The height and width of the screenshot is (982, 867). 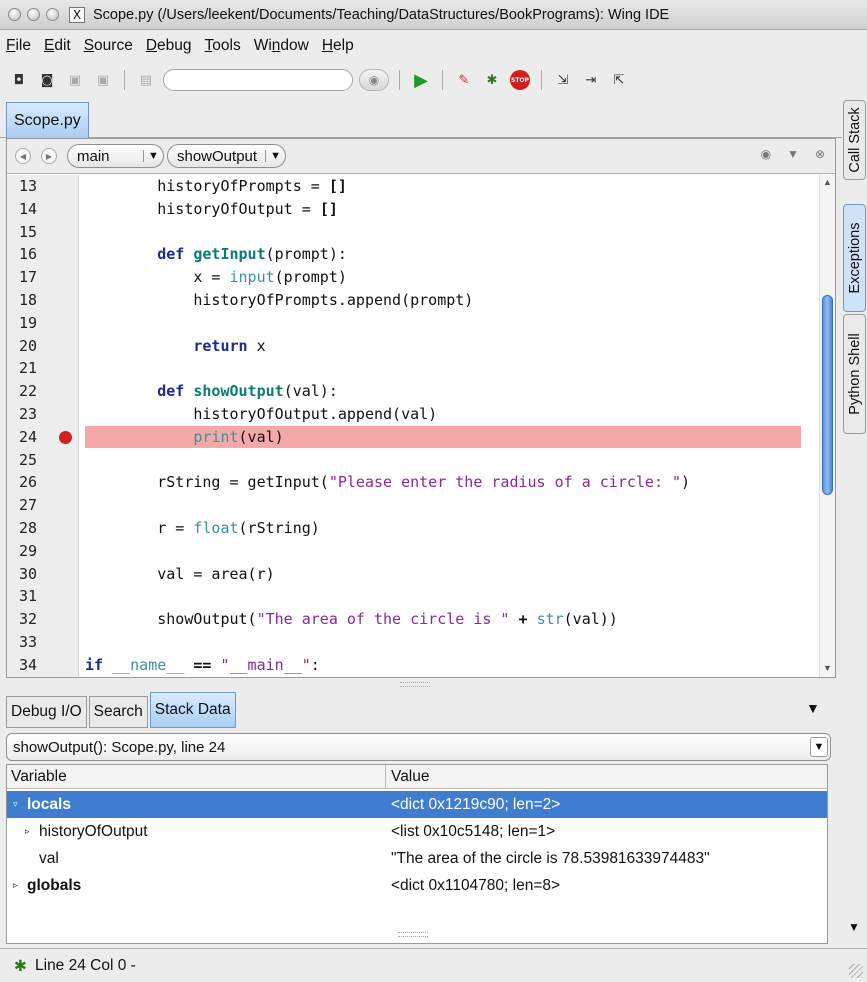 I want to click on code-text: historyOfPrompts.append(prompt), so click(x=279, y=300).